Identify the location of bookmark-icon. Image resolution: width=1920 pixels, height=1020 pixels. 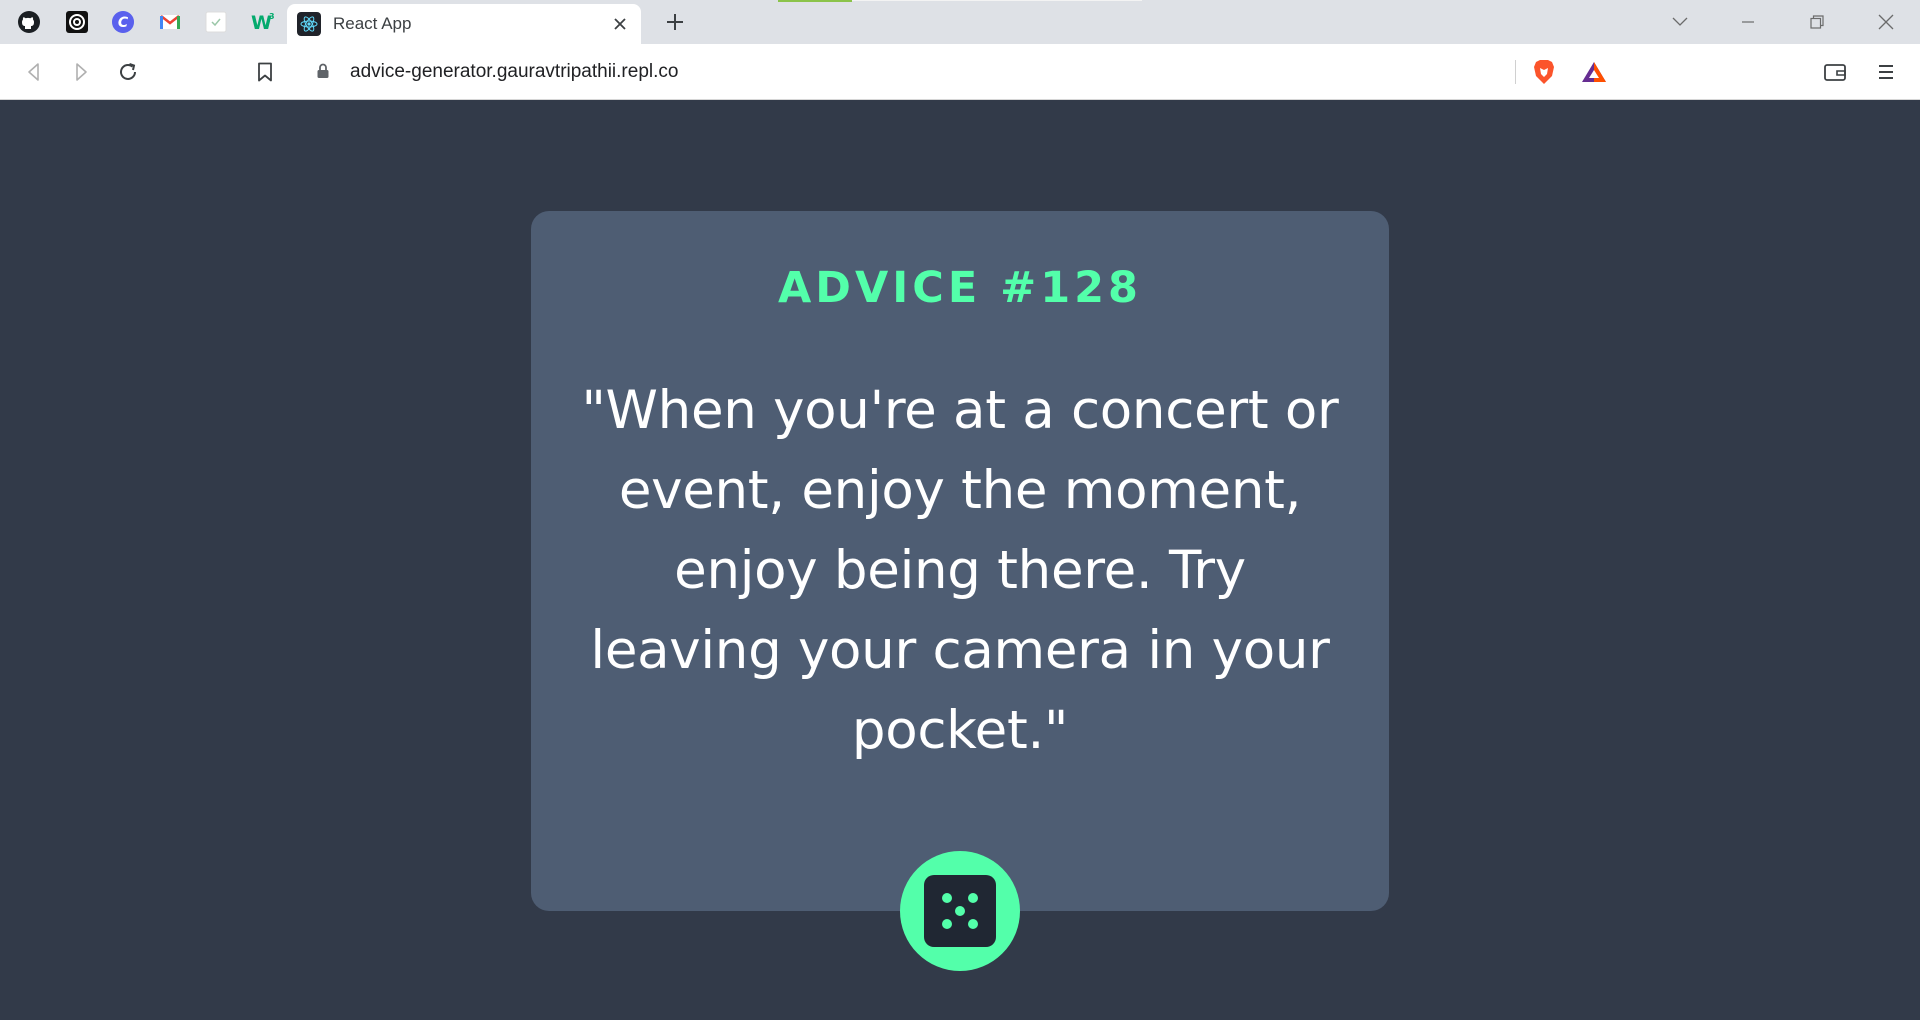
(265, 72).